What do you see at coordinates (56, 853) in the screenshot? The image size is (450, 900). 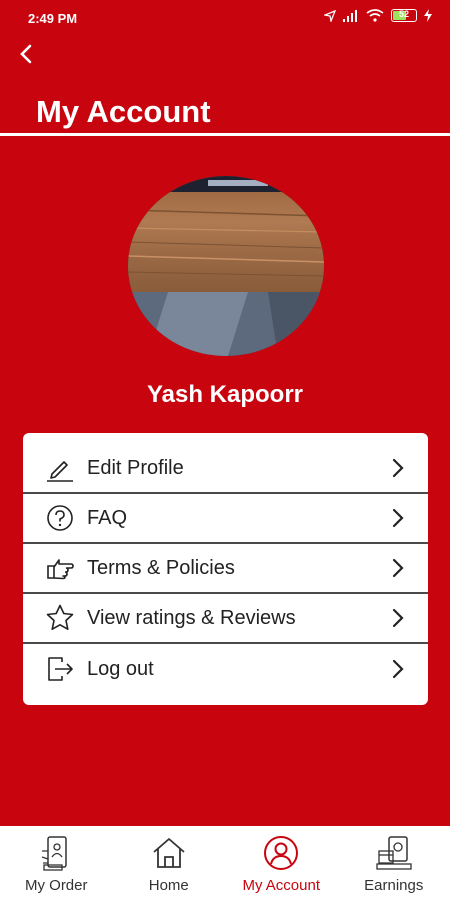 I see `order-icon` at bounding box center [56, 853].